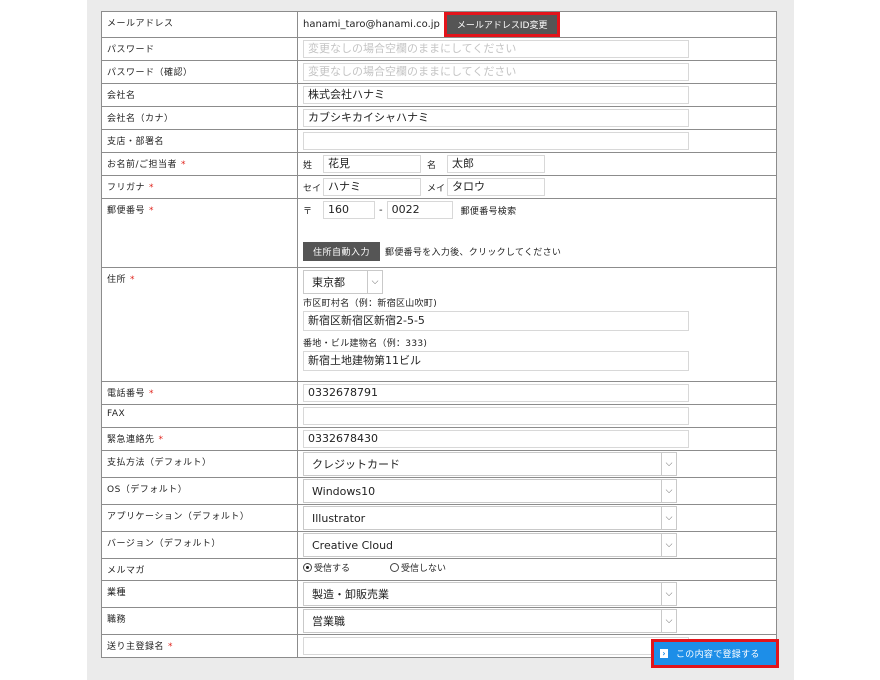 This screenshot has width=880, height=680. Describe the element at coordinates (496, 118) in the screenshot. I see `company-kana-input: カブシキカイシャハナミ` at that location.